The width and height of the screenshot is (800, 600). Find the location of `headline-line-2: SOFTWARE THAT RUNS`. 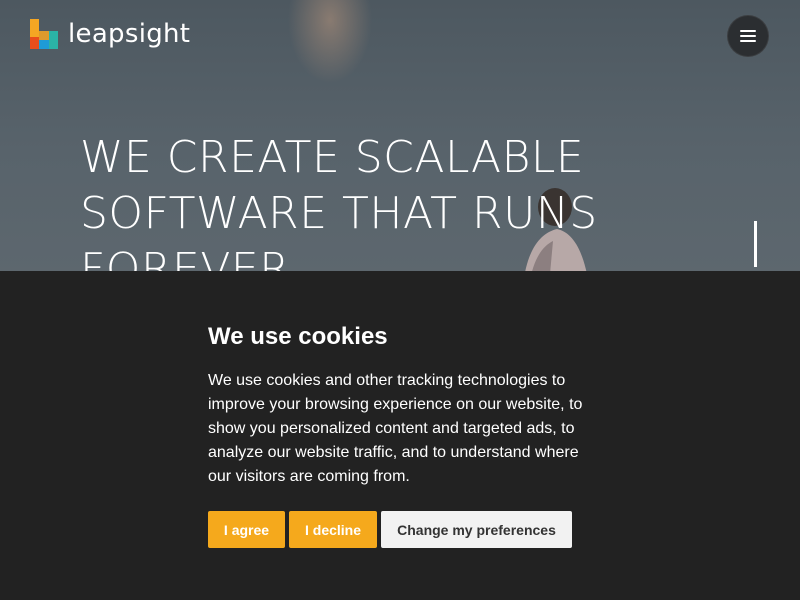

headline-line-2: SOFTWARE THAT RUNS is located at coordinates (339, 213).